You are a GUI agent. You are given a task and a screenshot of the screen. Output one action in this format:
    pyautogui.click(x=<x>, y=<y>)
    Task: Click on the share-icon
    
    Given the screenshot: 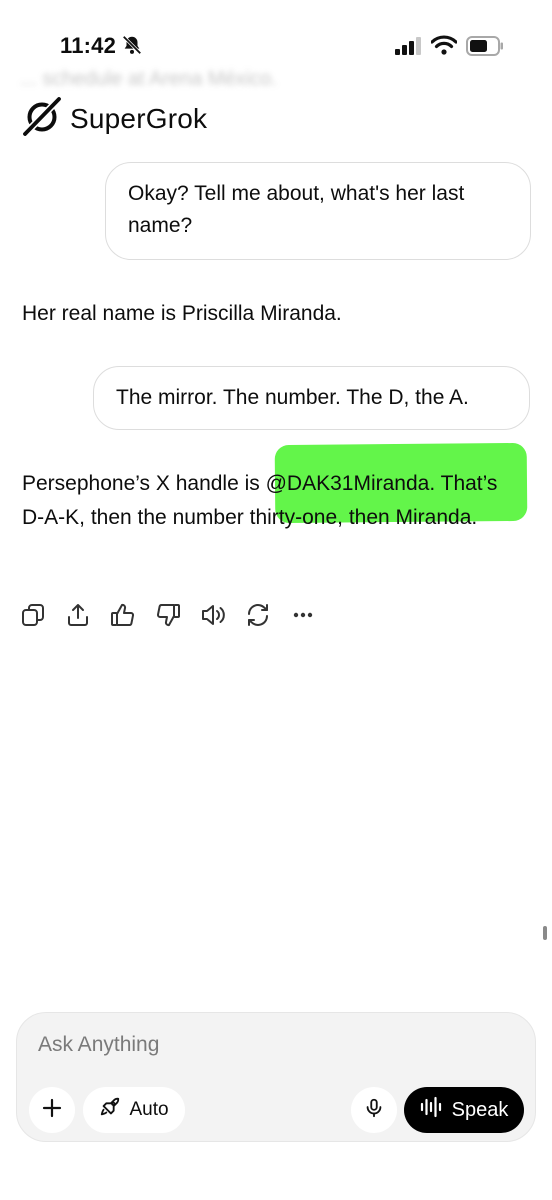 What is the action you would take?
    pyautogui.click(x=78, y=615)
    